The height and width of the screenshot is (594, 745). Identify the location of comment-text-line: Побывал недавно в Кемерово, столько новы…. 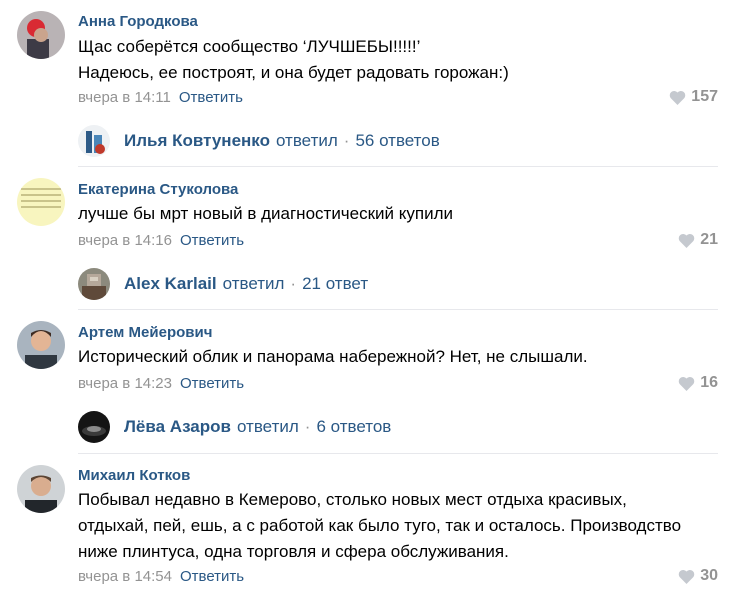
(352, 499).